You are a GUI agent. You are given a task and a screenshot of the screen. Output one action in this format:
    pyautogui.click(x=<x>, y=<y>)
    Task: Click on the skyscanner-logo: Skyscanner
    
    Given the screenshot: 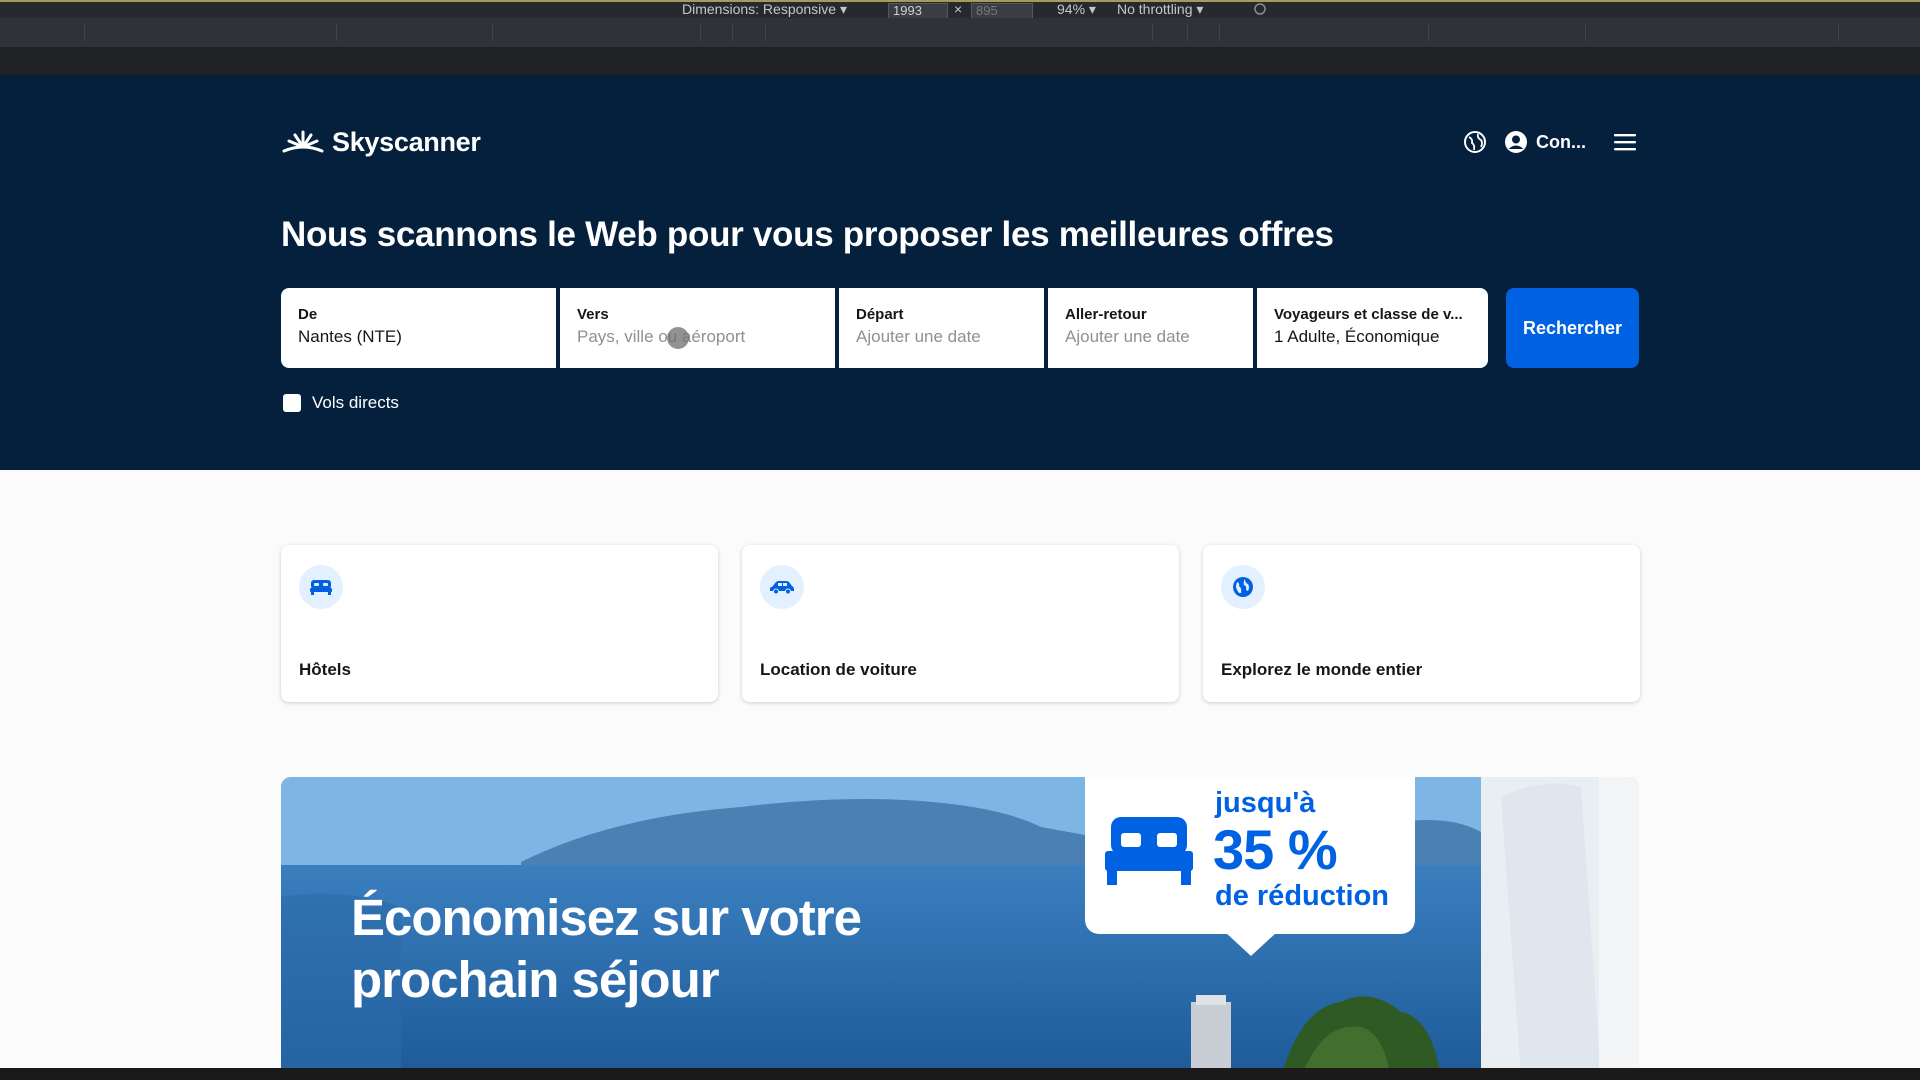 What is the action you would take?
    pyautogui.click(x=381, y=142)
    